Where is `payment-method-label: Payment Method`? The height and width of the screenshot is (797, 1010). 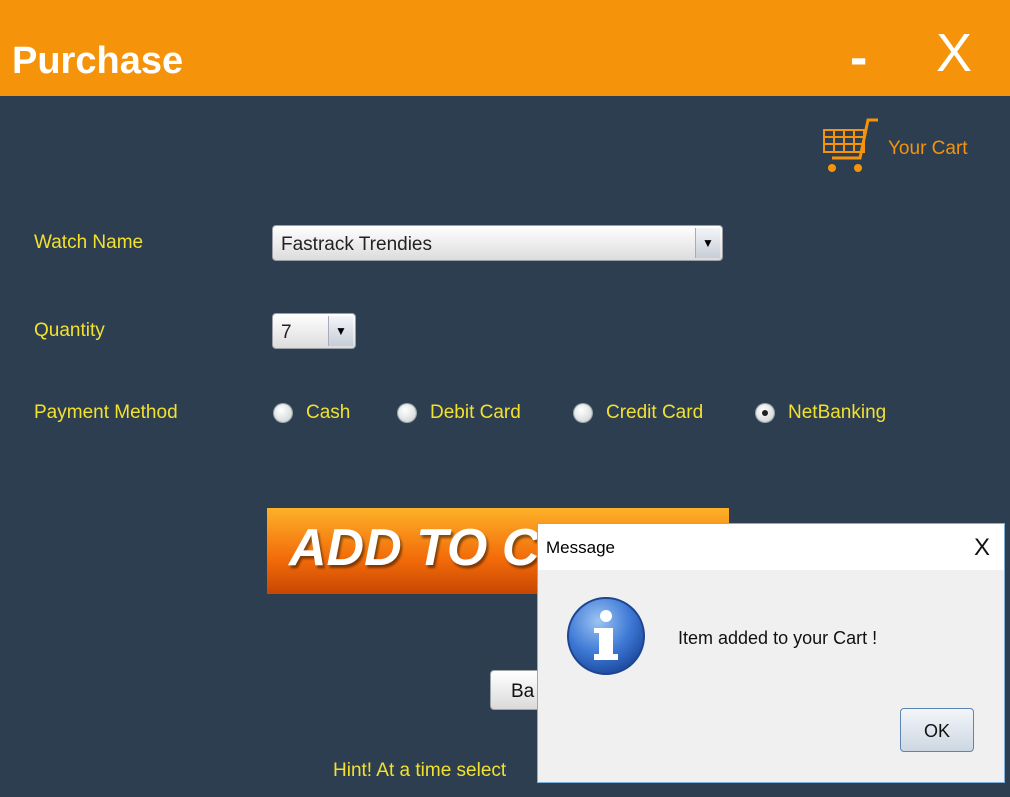
payment-method-label: Payment Method is located at coordinates (106, 412).